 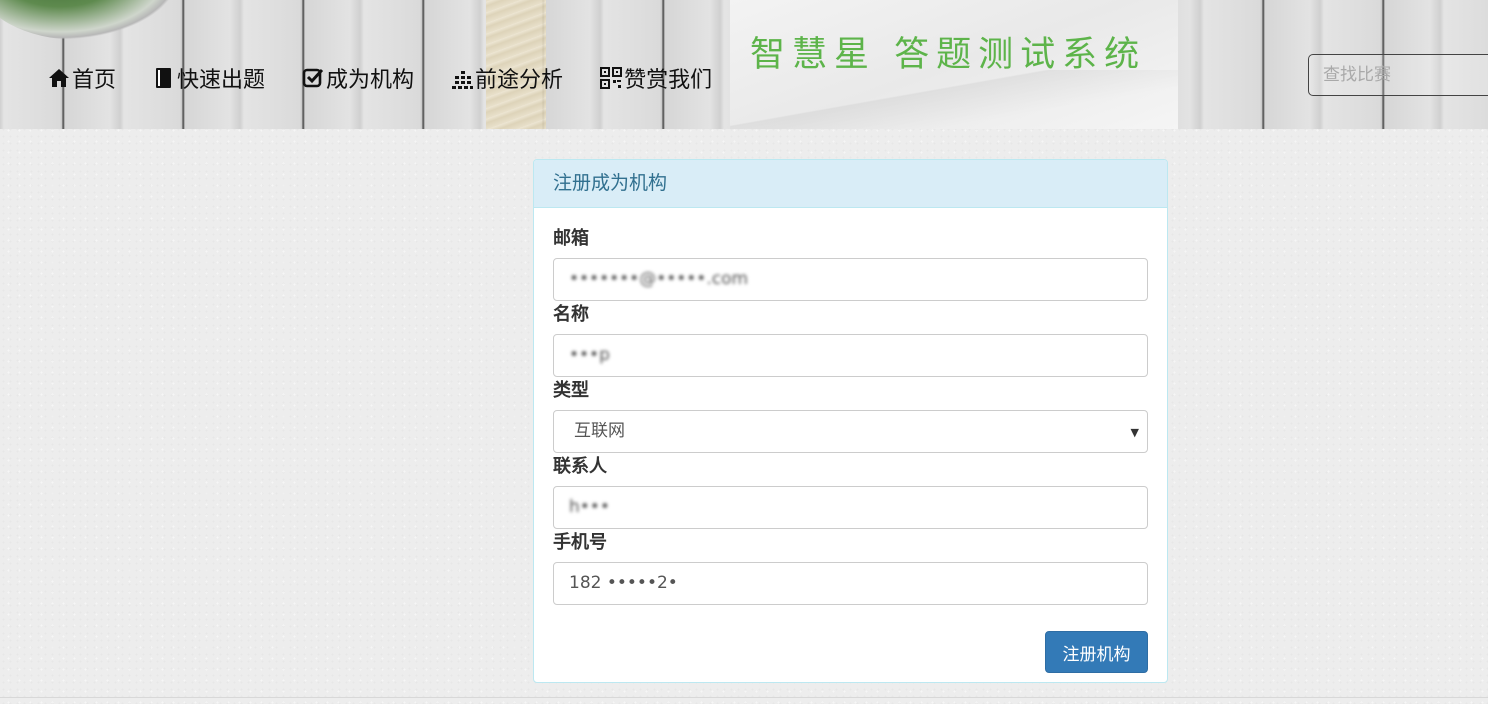 I want to click on submit-row: 注册机构, so click(x=850, y=651).